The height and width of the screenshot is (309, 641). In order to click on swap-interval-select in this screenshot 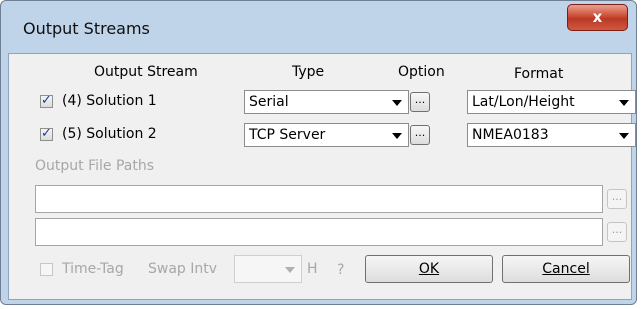, I will do `click(268, 269)`.